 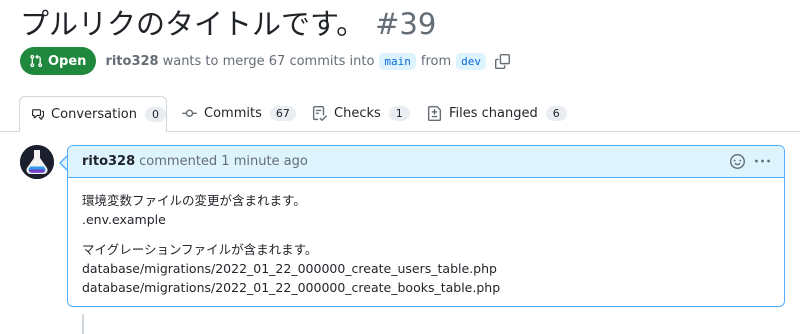 I want to click on comment-line: 環境変数ファイルの変更が含まれます。, so click(x=194, y=200).